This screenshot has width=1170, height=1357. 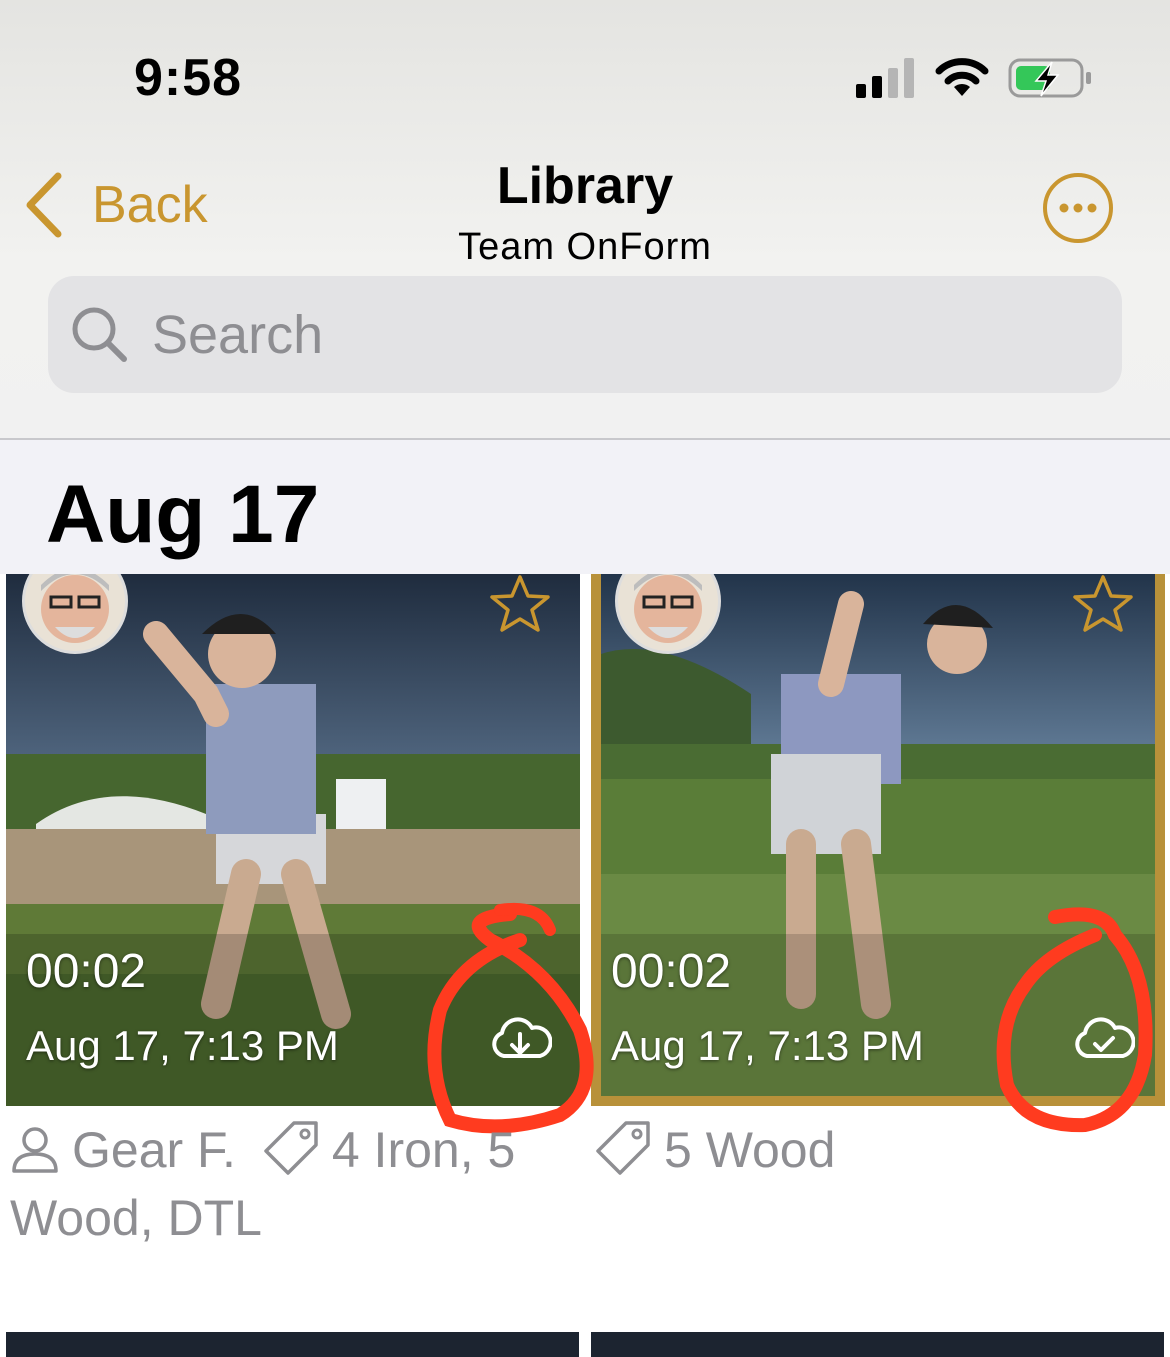 What do you see at coordinates (520, 1039) in the screenshot?
I see `cloud-download-icon` at bounding box center [520, 1039].